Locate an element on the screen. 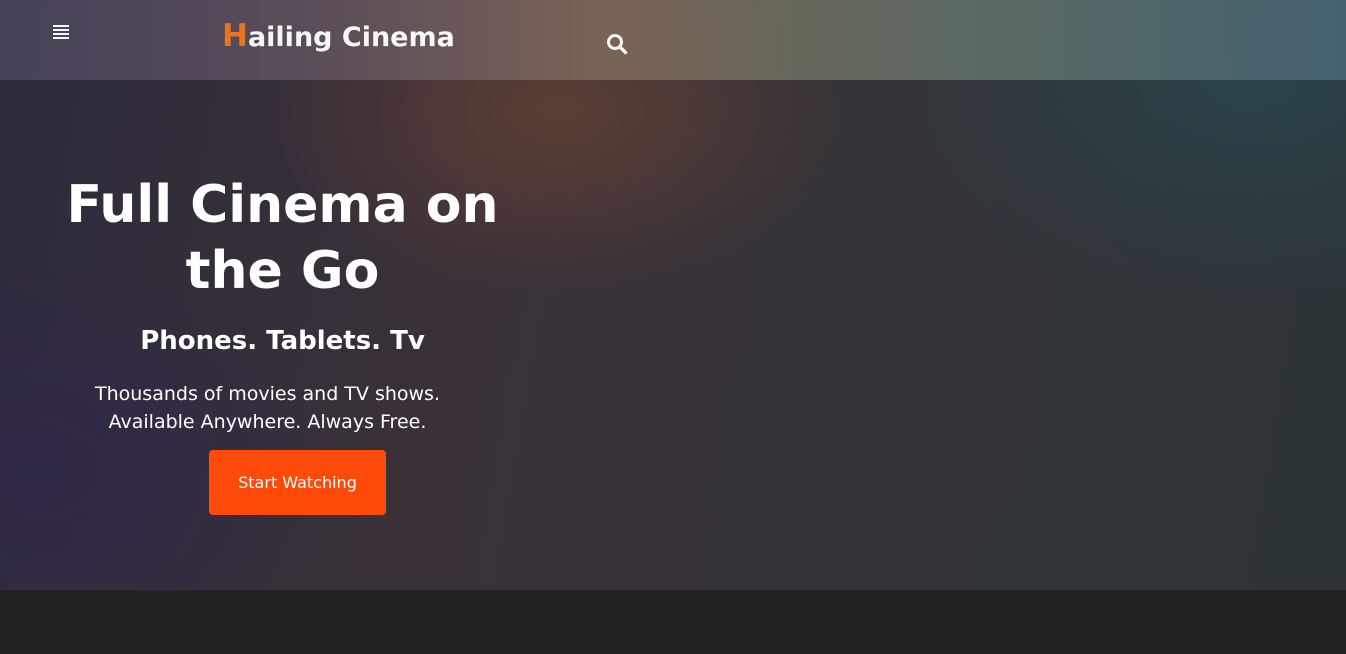 This screenshot has height=654, width=1346. hero-title-line1: Full Cinema on is located at coordinates (282, 205).